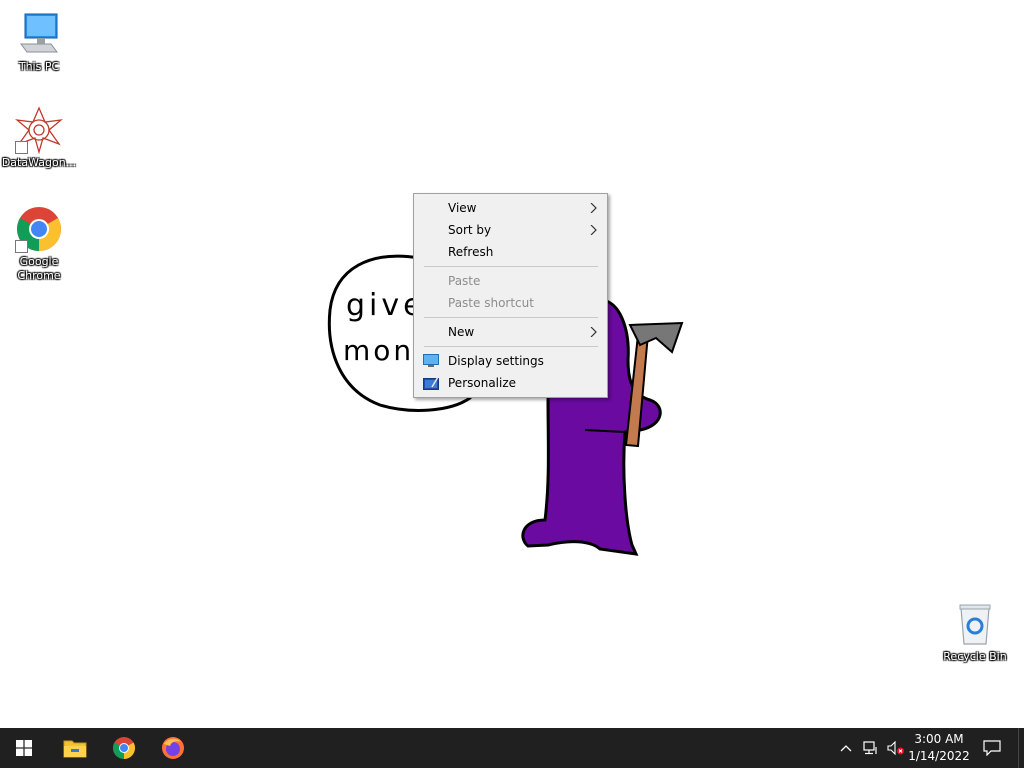 This screenshot has width=1024, height=768. What do you see at coordinates (471, 252) in the screenshot?
I see `menu-item-label: Refresh` at bounding box center [471, 252].